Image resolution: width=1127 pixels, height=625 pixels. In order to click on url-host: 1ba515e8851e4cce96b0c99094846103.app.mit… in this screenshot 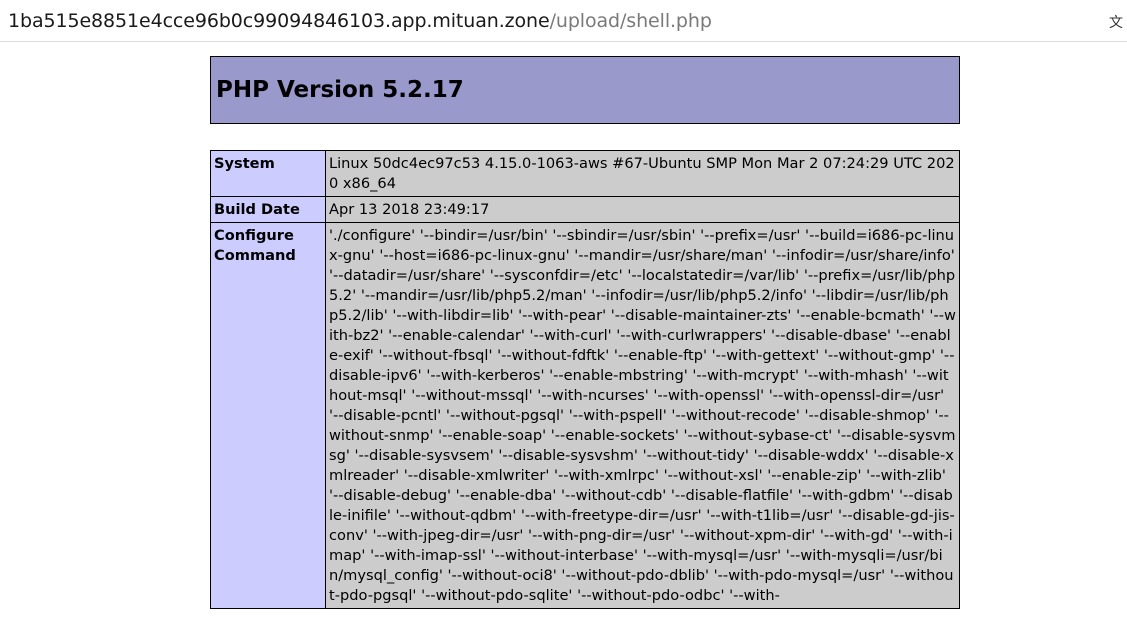, I will do `click(279, 21)`.